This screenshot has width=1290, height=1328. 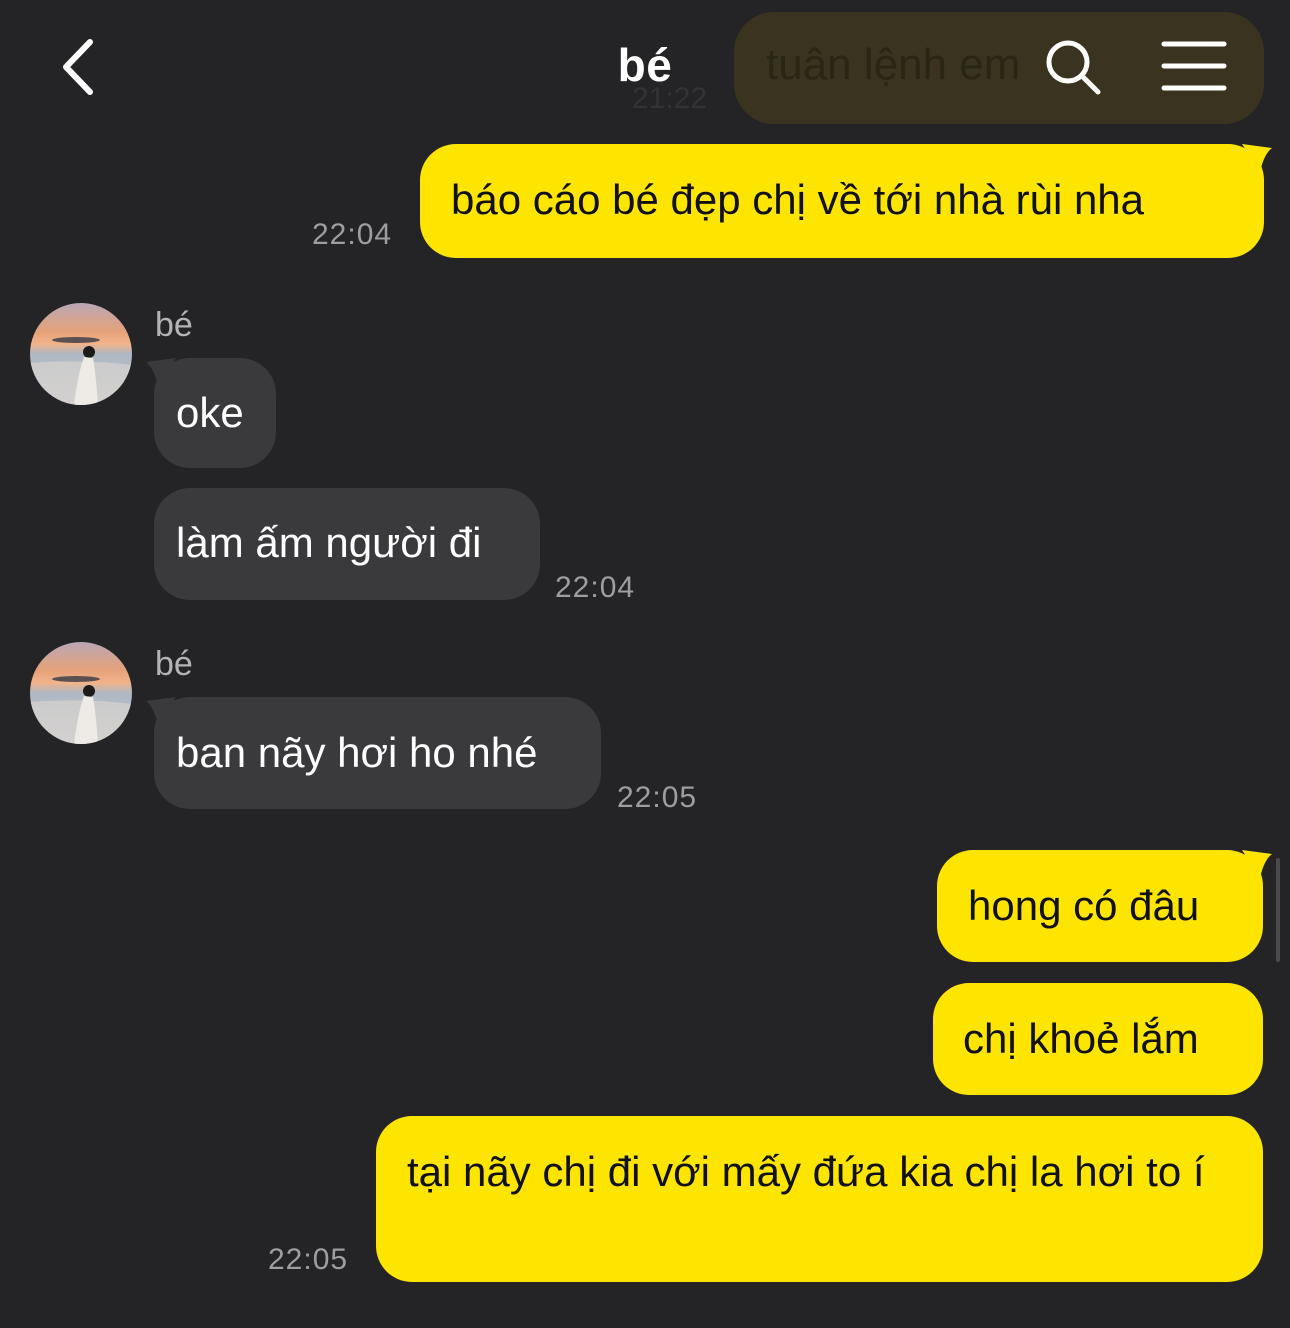 What do you see at coordinates (798, 199) in the screenshot?
I see `message-text: báo cáo bé đẹp chị về tới nhà rùi nha` at bounding box center [798, 199].